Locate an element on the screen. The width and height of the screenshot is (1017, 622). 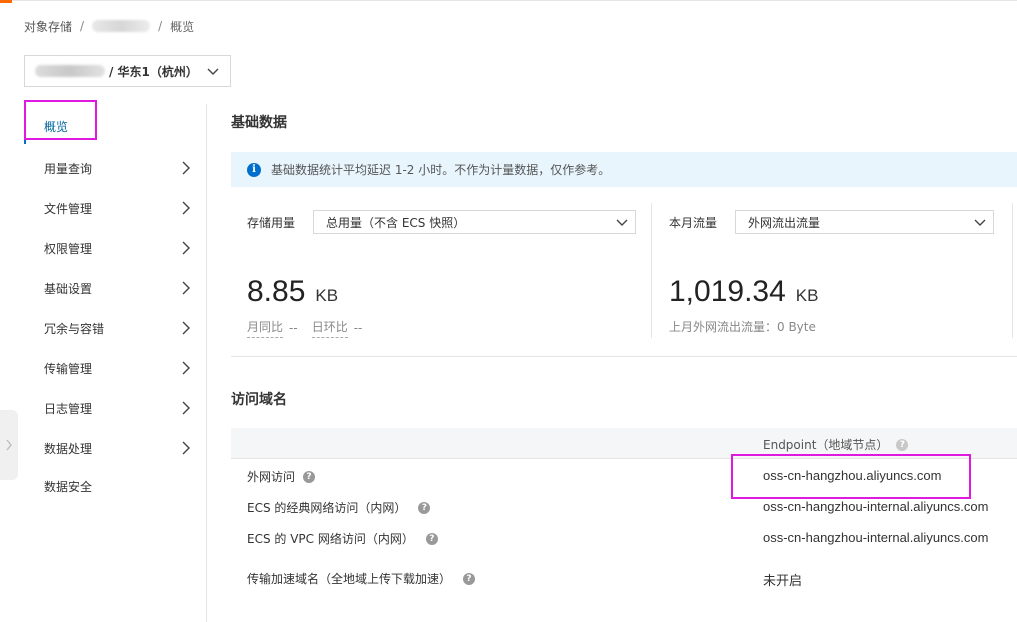
monthly-traffic-value: 1,019.34 KB is located at coordinates (743, 292).